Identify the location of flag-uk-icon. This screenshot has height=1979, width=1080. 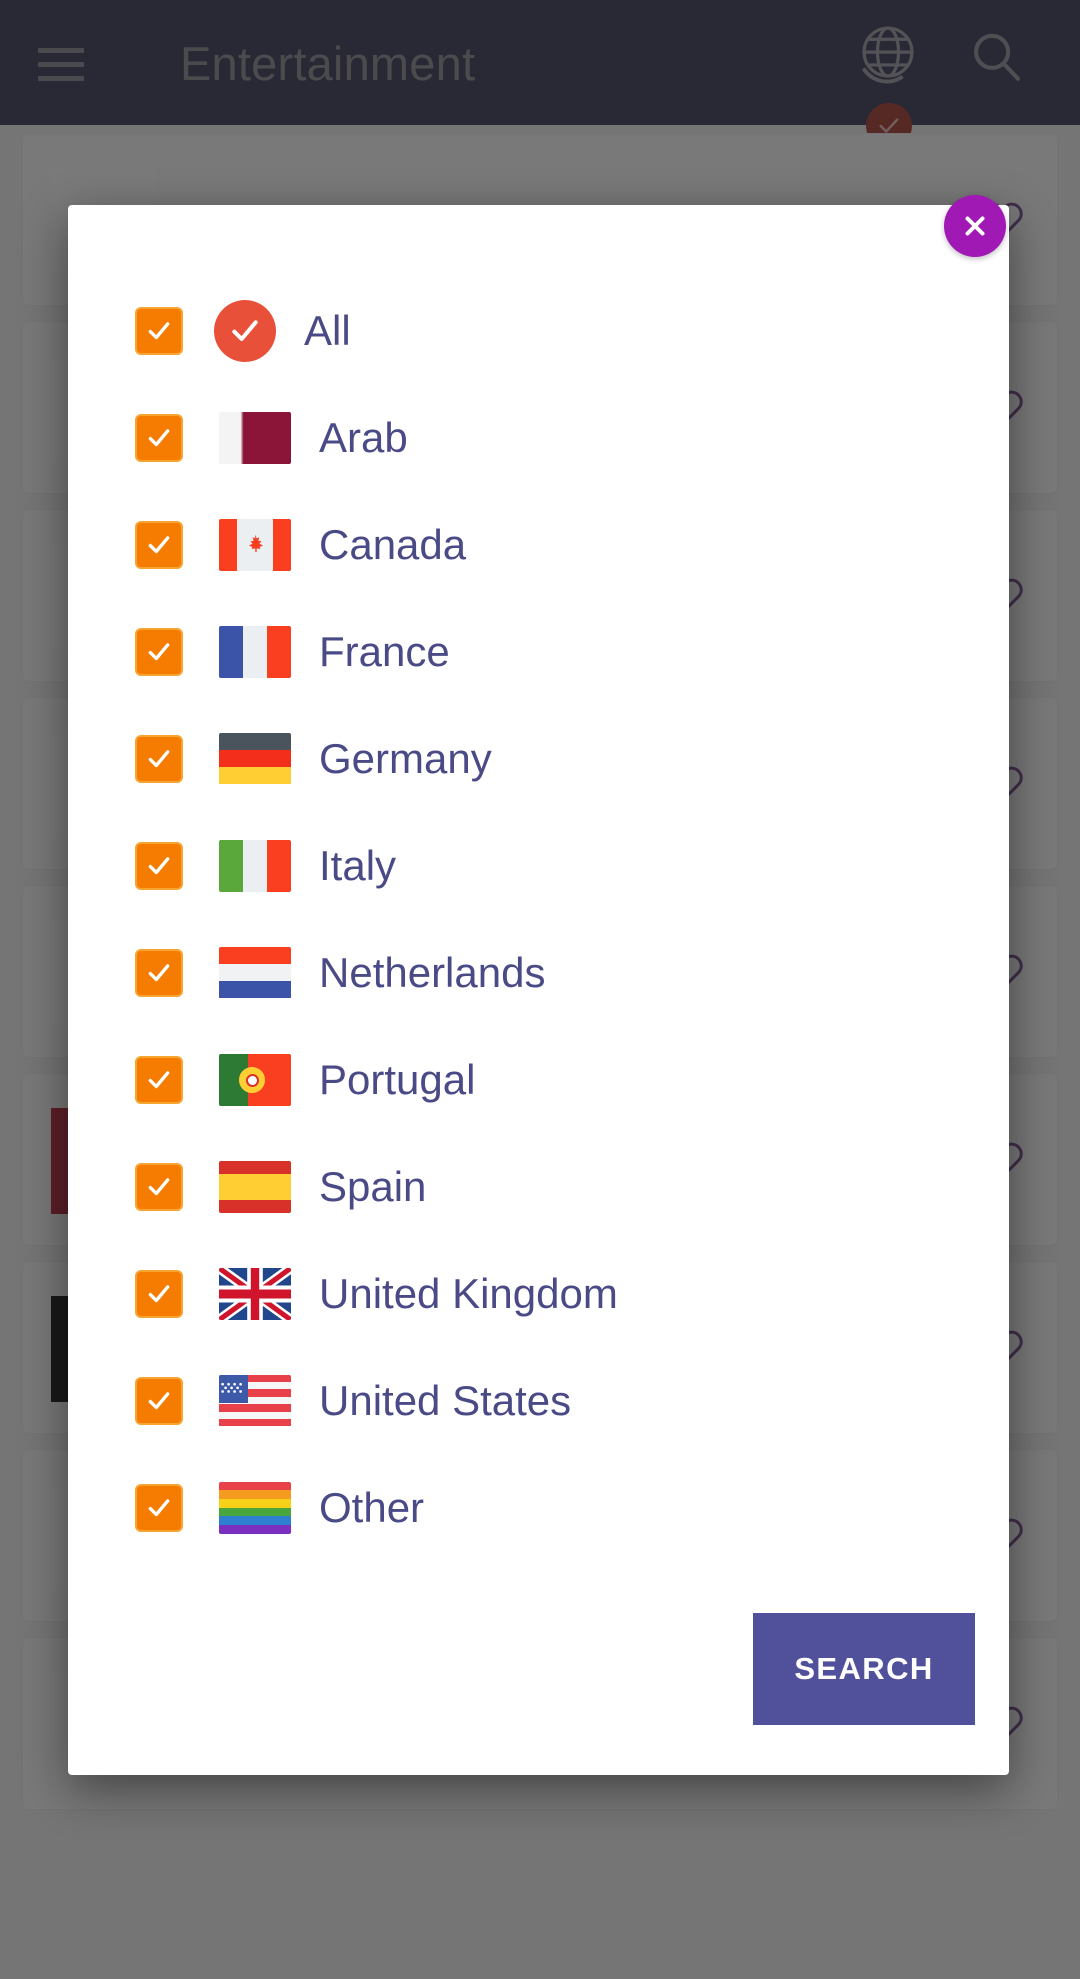
(255, 1293).